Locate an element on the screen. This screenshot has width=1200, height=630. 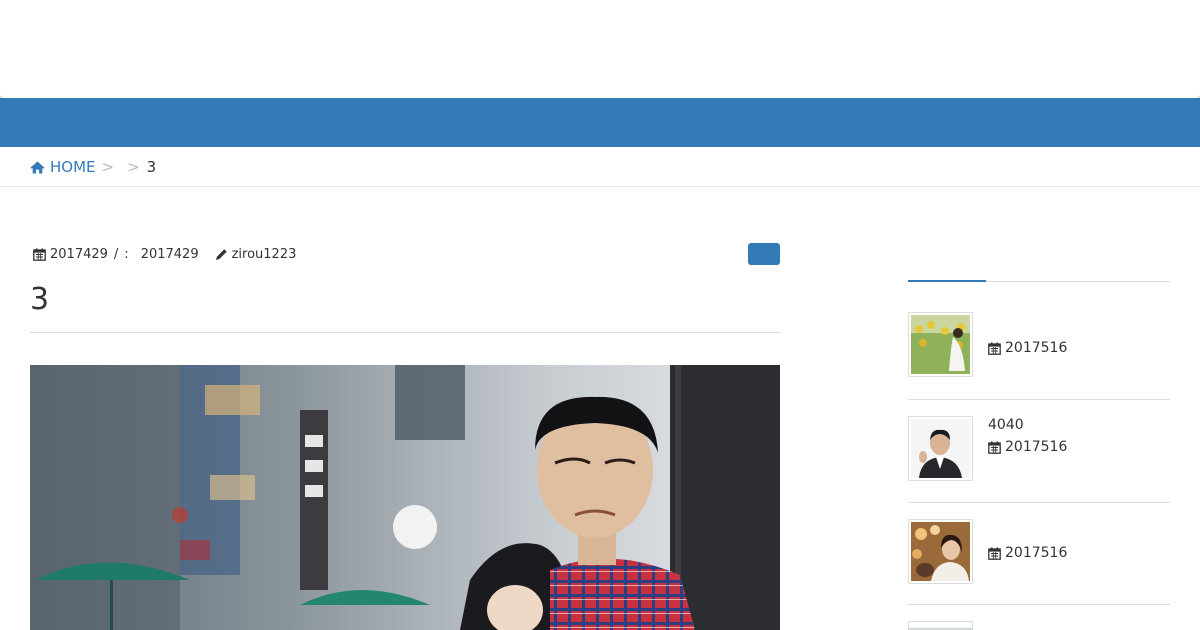
breadcrumb: HOME > > 3 is located at coordinates (93, 167).